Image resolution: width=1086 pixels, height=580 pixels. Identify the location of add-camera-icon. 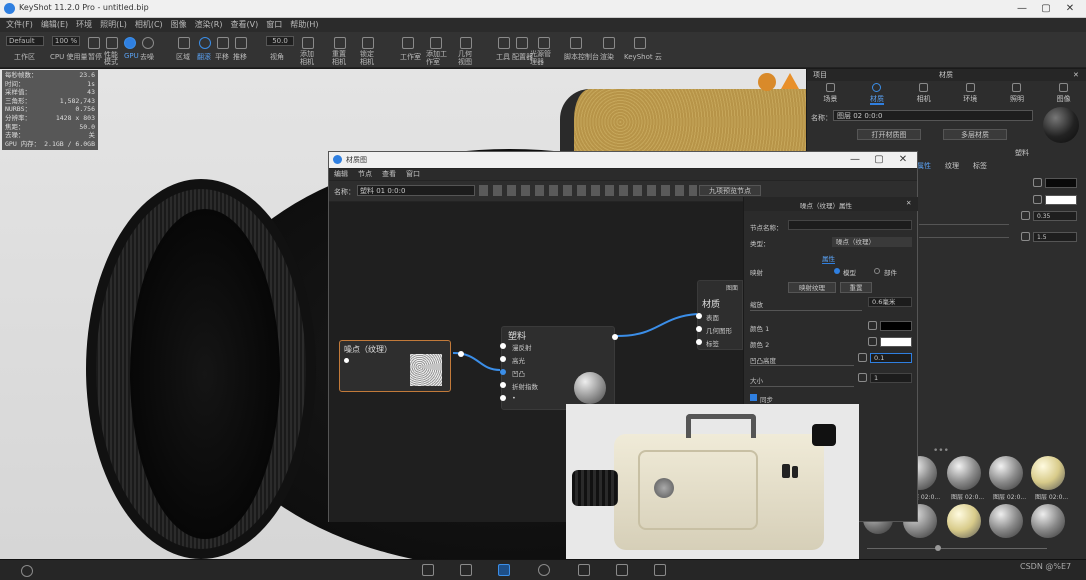
(308, 43).